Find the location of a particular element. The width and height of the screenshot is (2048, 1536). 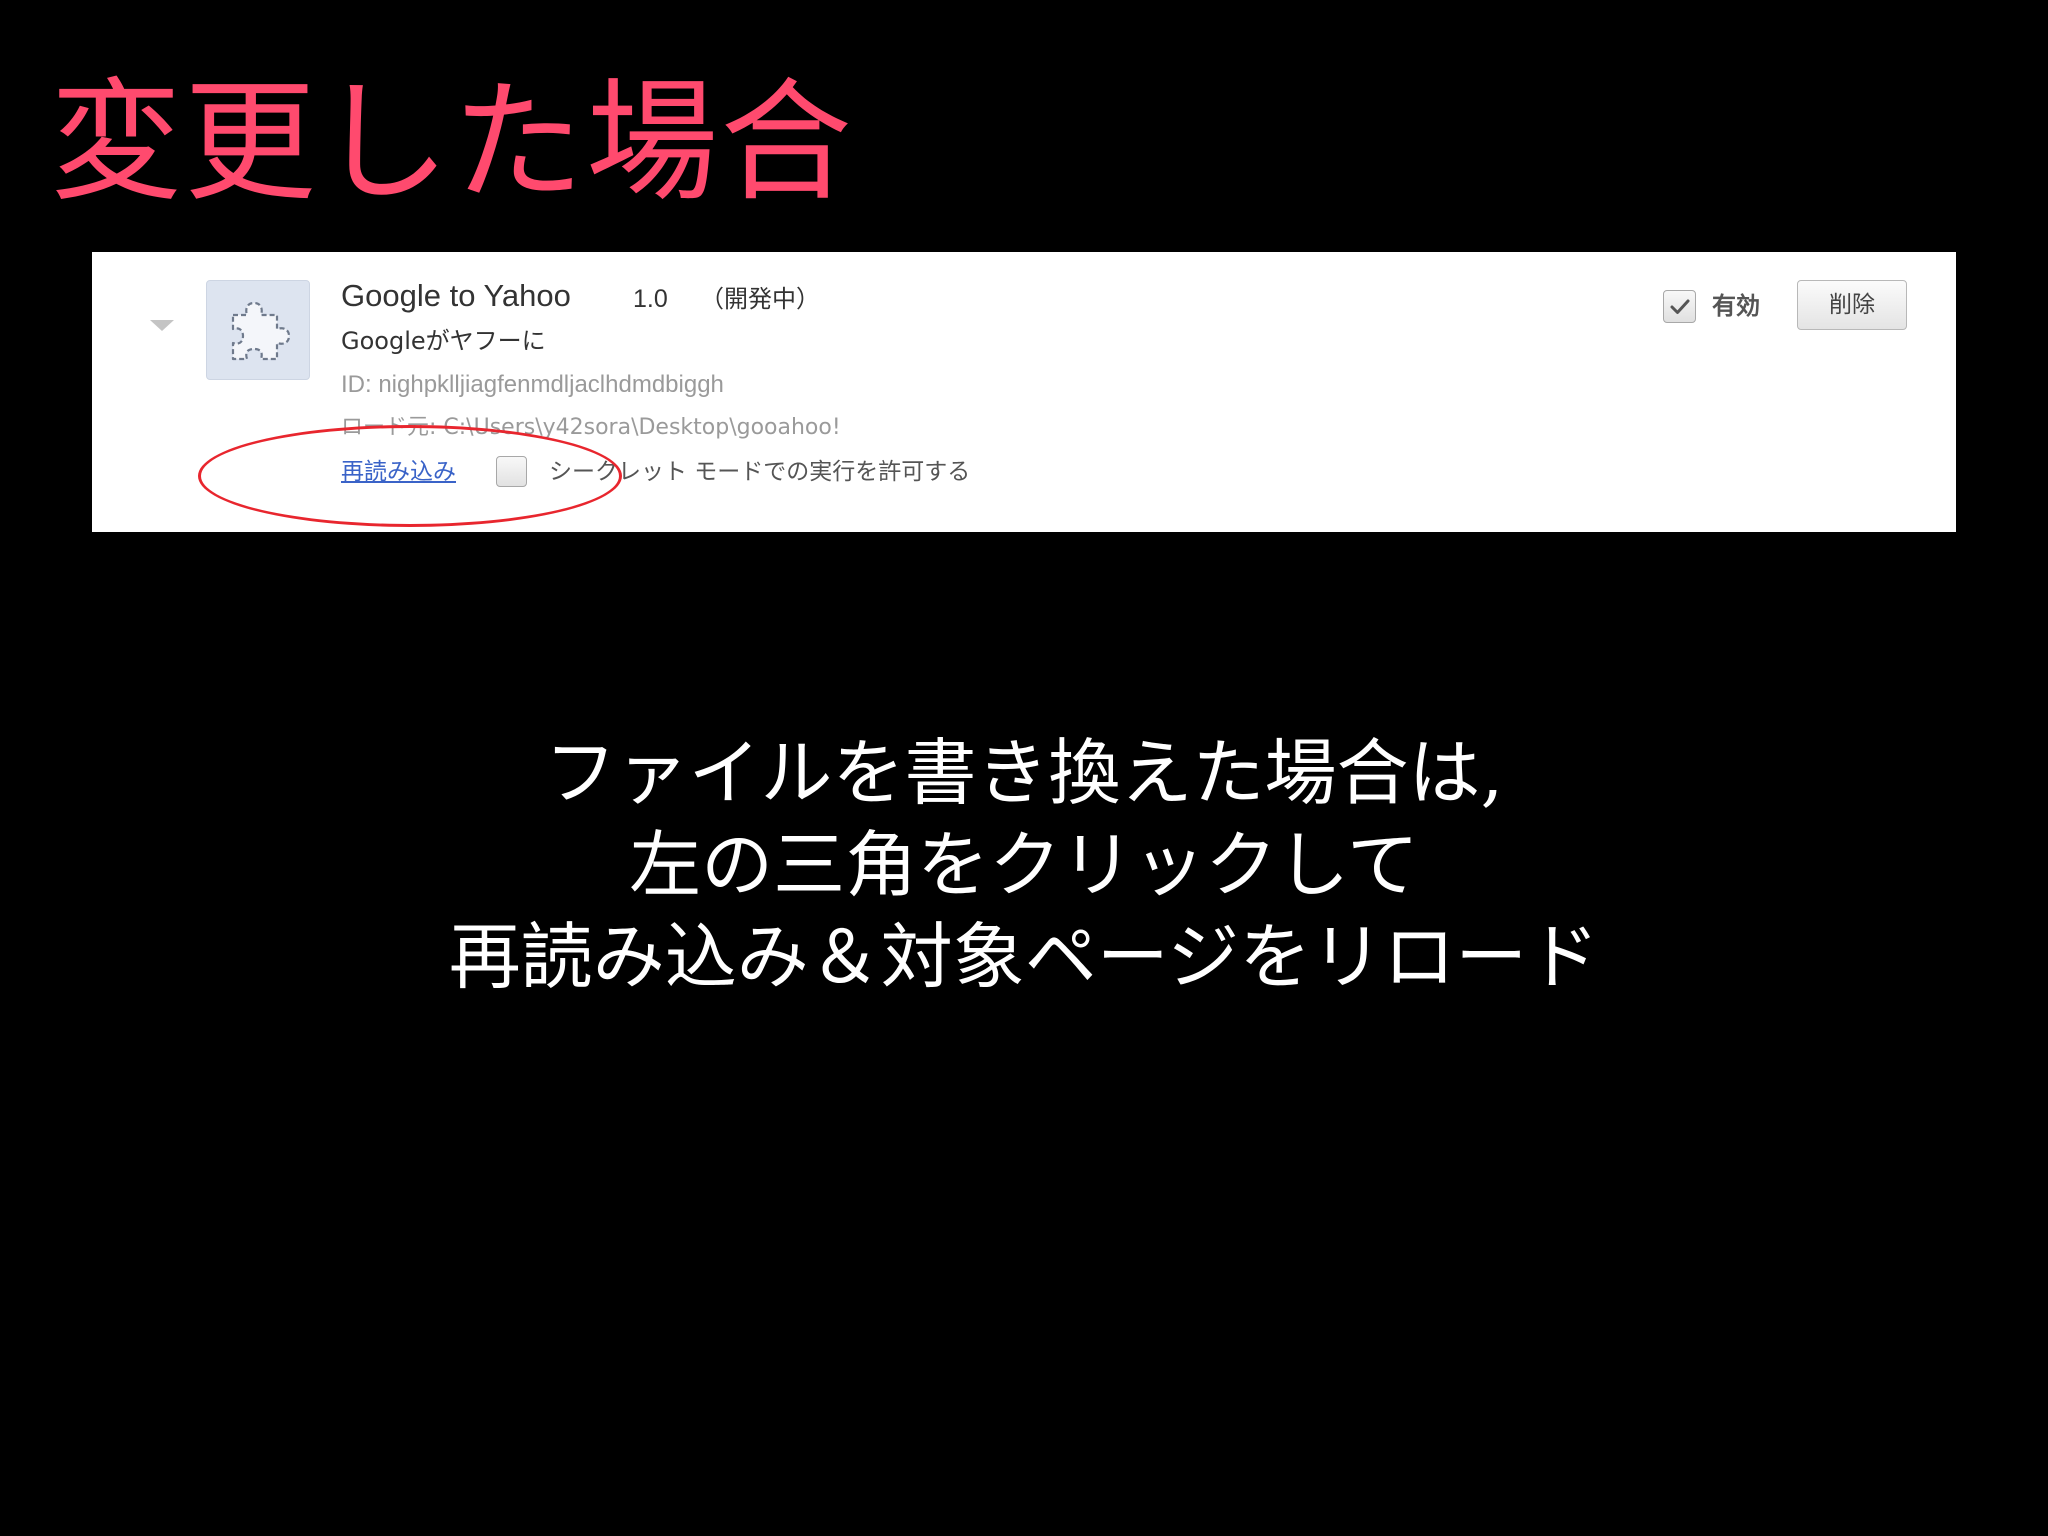

highlight-ellipse is located at coordinates (410, 476).